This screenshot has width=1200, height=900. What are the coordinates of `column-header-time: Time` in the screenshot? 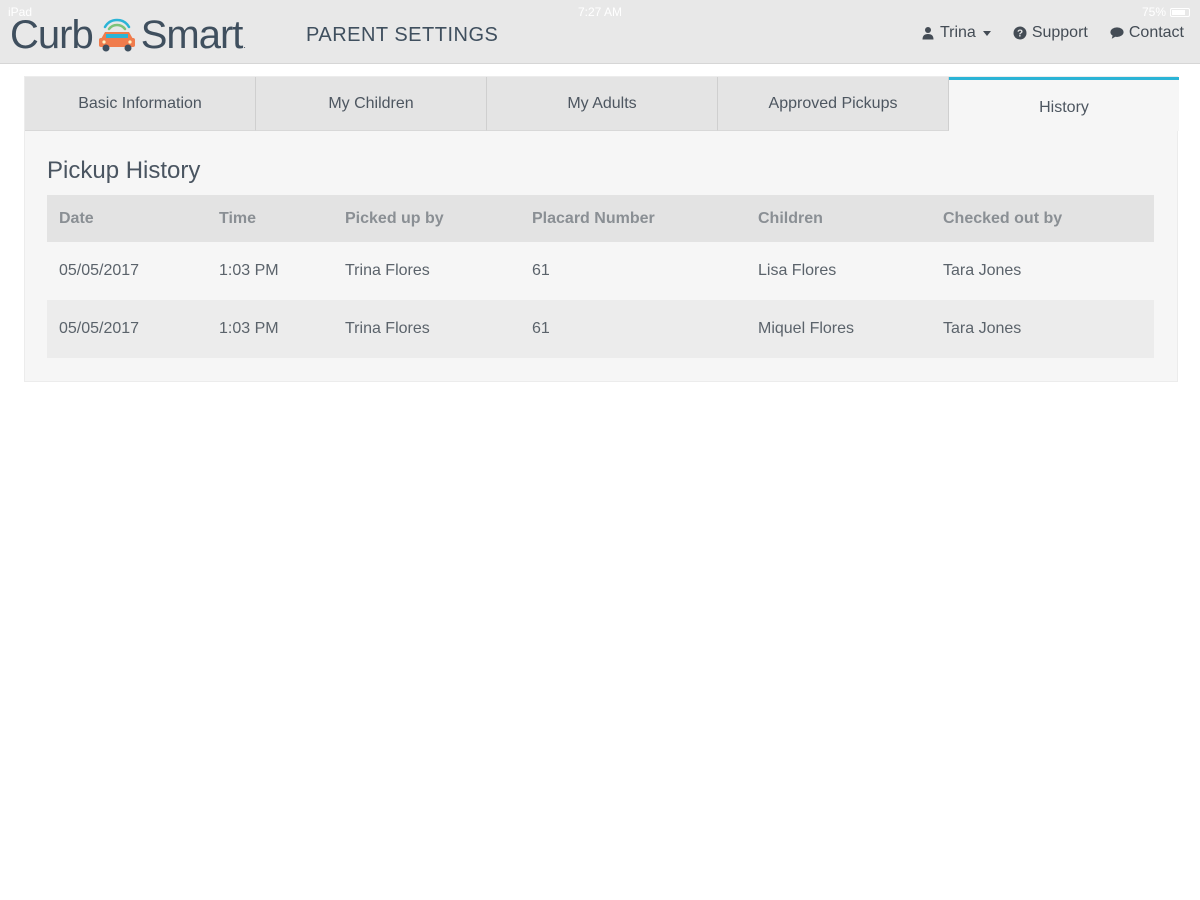 It's located at (238, 218).